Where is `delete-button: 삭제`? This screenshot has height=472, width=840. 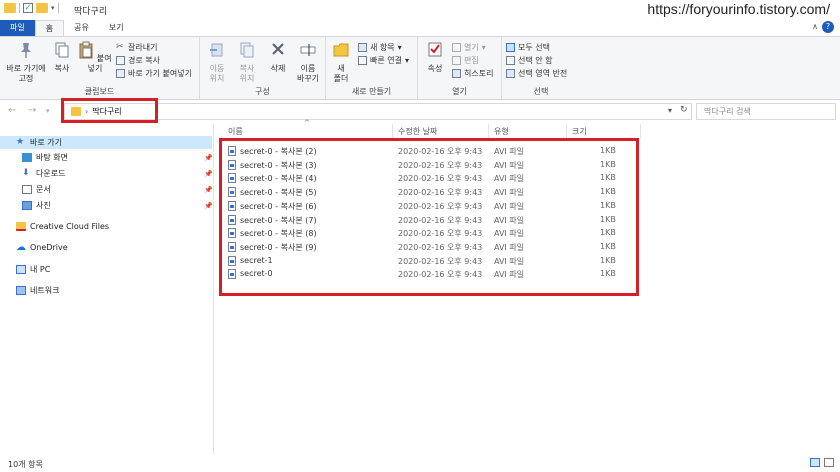
delete-button: 삭제 is located at coordinates (278, 57).